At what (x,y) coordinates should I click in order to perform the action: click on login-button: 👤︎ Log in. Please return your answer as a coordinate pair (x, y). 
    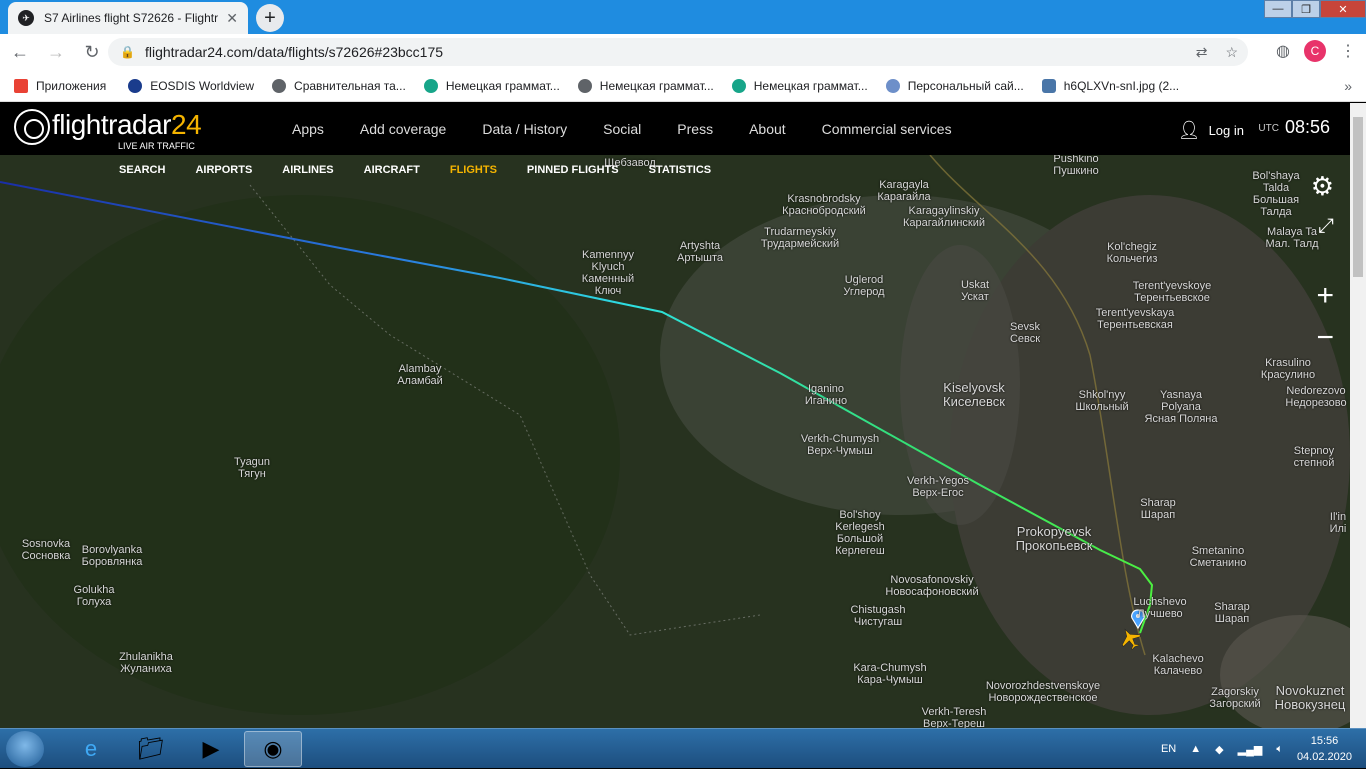
    Looking at the image, I should click on (1211, 130).